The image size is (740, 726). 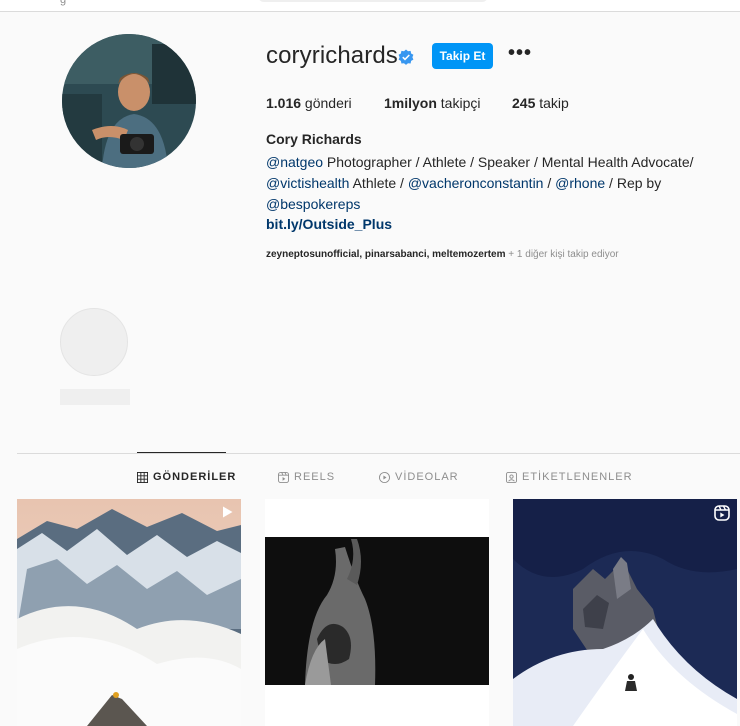 I want to click on profile-username: coryrichards, so click(x=332, y=55).